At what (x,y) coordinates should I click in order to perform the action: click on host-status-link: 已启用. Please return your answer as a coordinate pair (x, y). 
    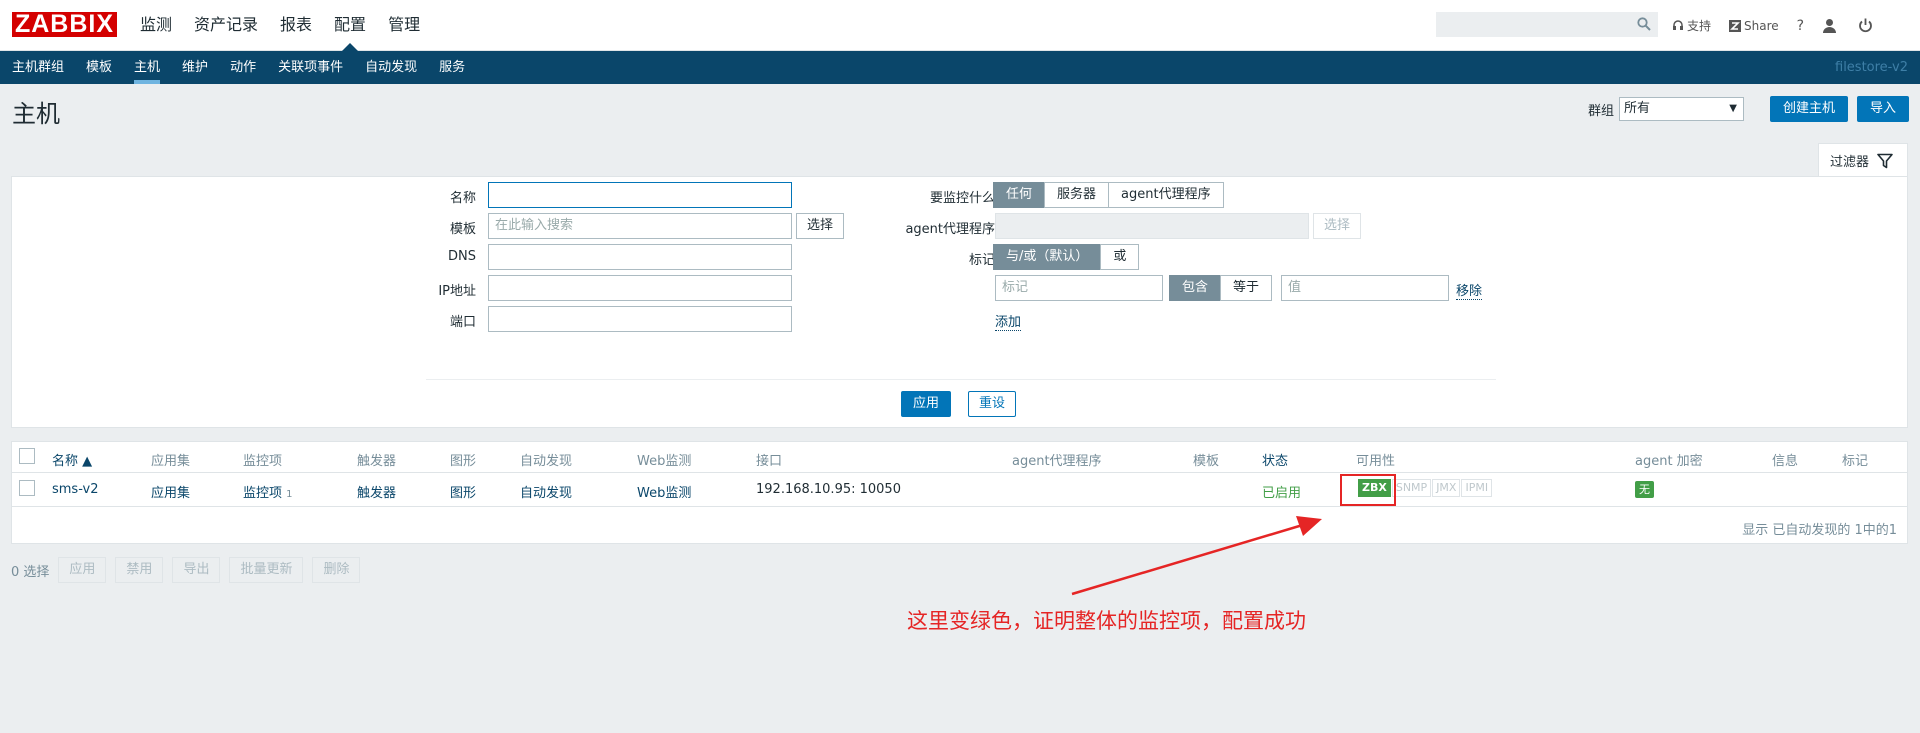
    Looking at the image, I should click on (1281, 491).